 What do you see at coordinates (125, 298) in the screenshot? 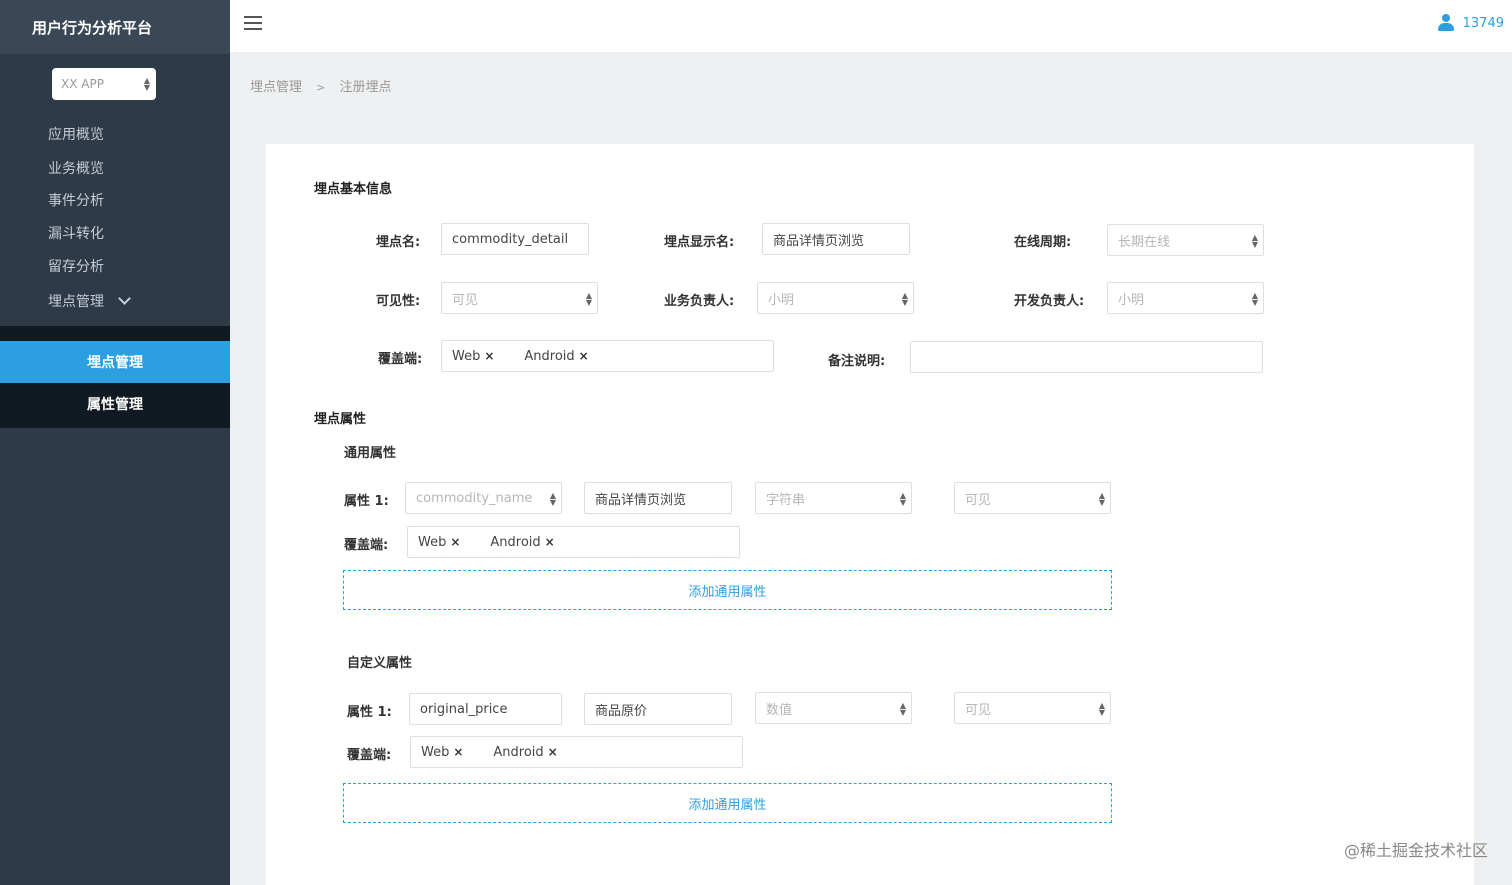
I see `chevron-down-icon` at bounding box center [125, 298].